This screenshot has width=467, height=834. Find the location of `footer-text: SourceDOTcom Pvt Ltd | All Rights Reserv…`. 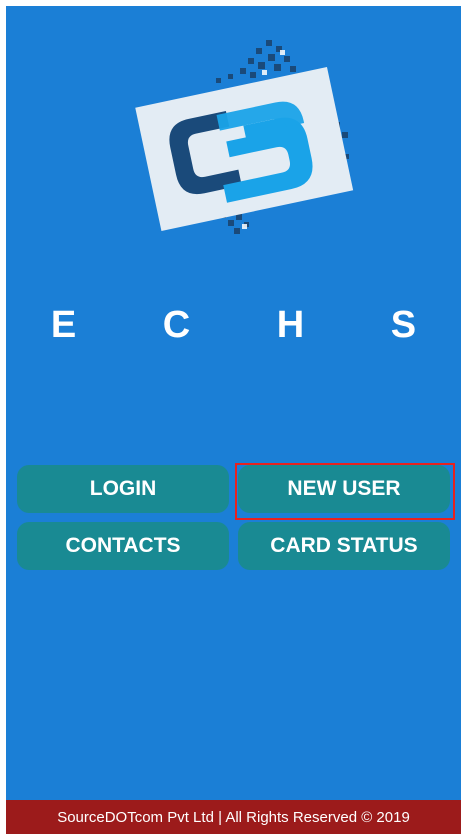

footer-text: SourceDOTcom Pvt Ltd | All Rights Reserv… is located at coordinates (233, 817).